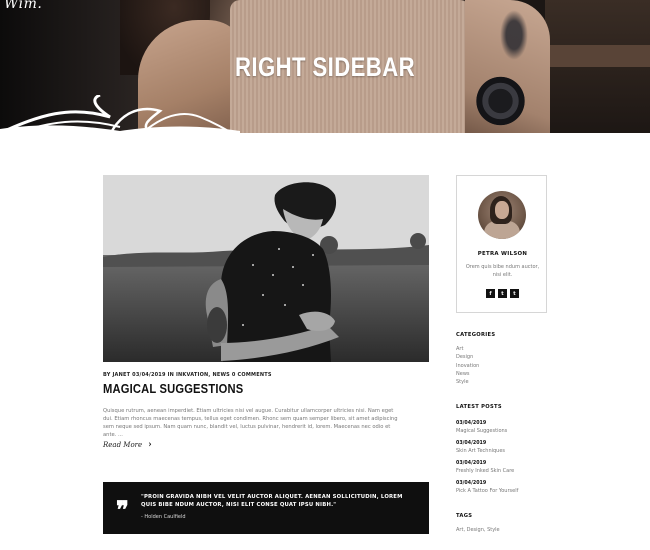 The height and width of the screenshot is (550, 650). What do you see at coordinates (163, 517) in the screenshot?
I see `quote-author: - Holden Caulfield` at bounding box center [163, 517].